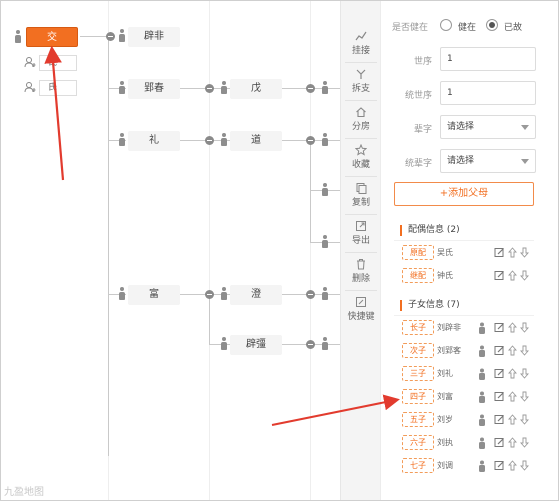 The height and width of the screenshot is (501, 559). I want to click on tree-spouse-1: 氏, so click(58, 63).